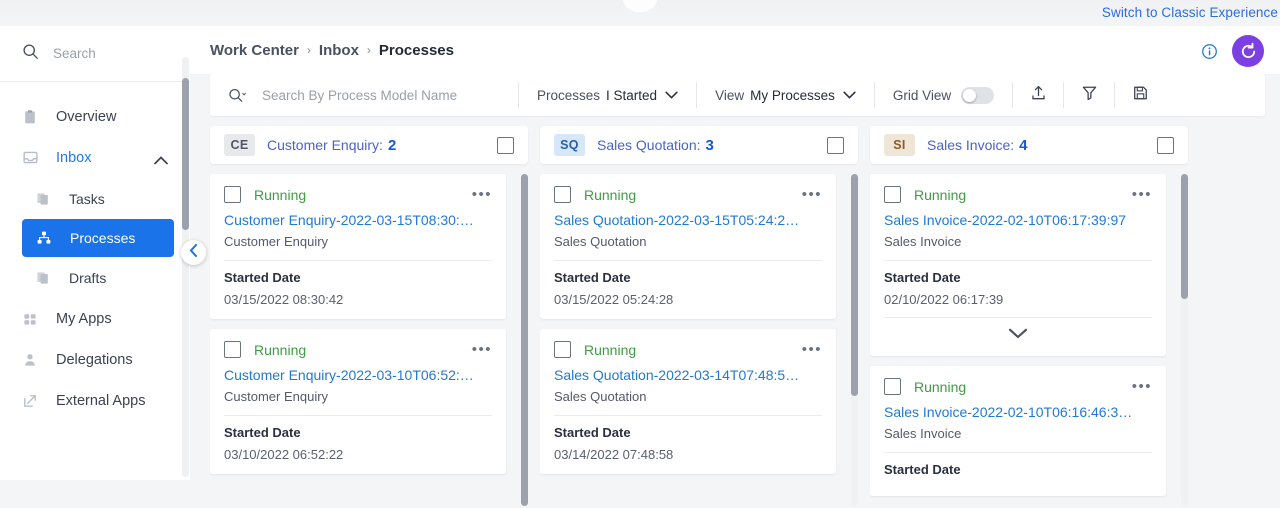 The height and width of the screenshot is (508, 1280). Describe the element at coordinates (161, 161) in the screenshot. I see `chevron-up-icon` at that location.